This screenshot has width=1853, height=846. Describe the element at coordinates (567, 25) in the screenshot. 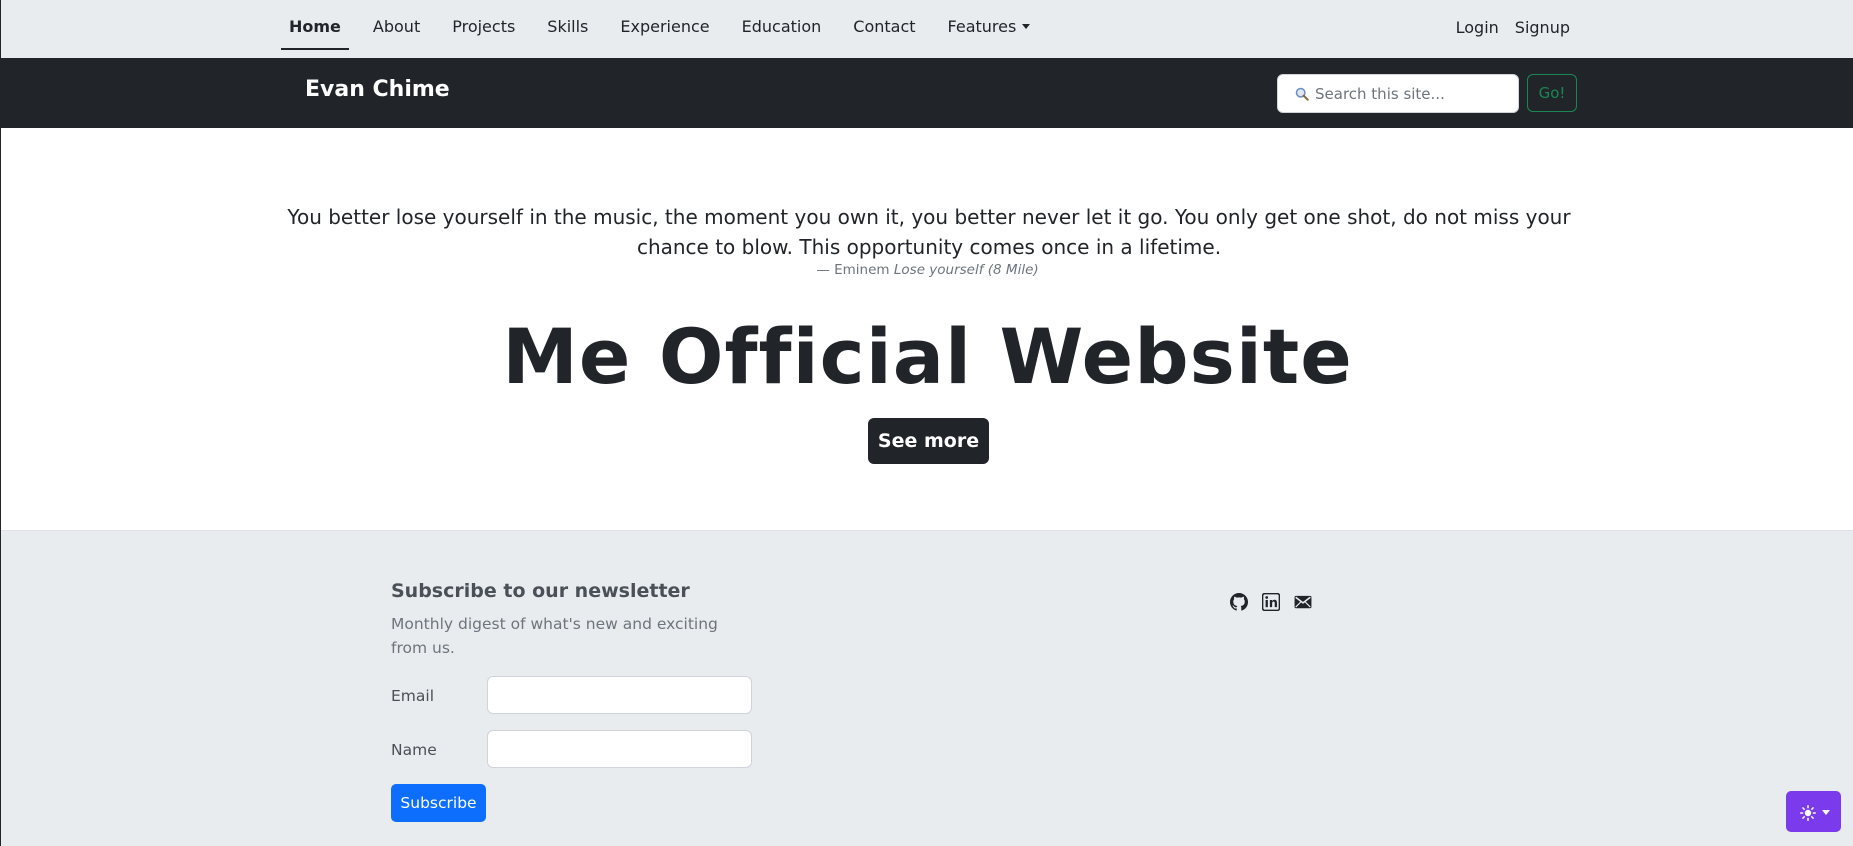

I see `nav-item-skills: Skills` at that location.